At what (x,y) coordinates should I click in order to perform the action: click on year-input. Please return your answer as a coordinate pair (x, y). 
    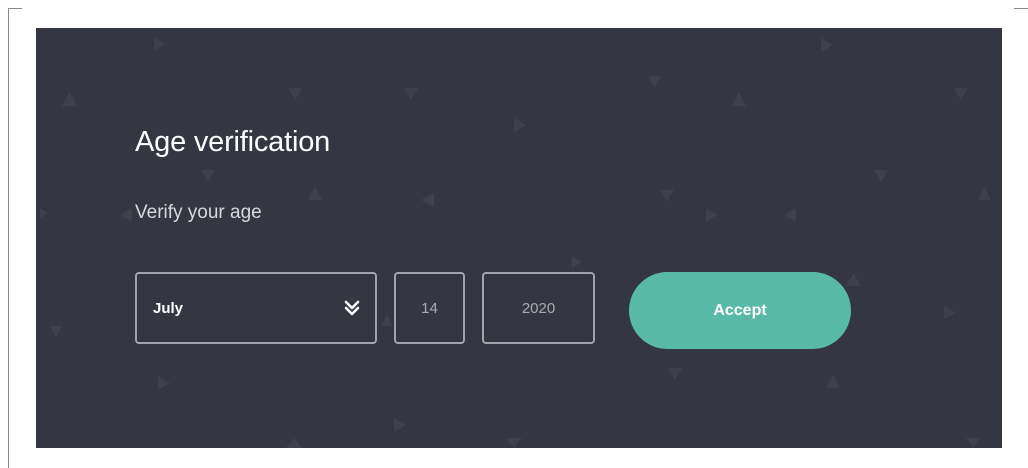
    Looking at the image, I should click on (538, 308).